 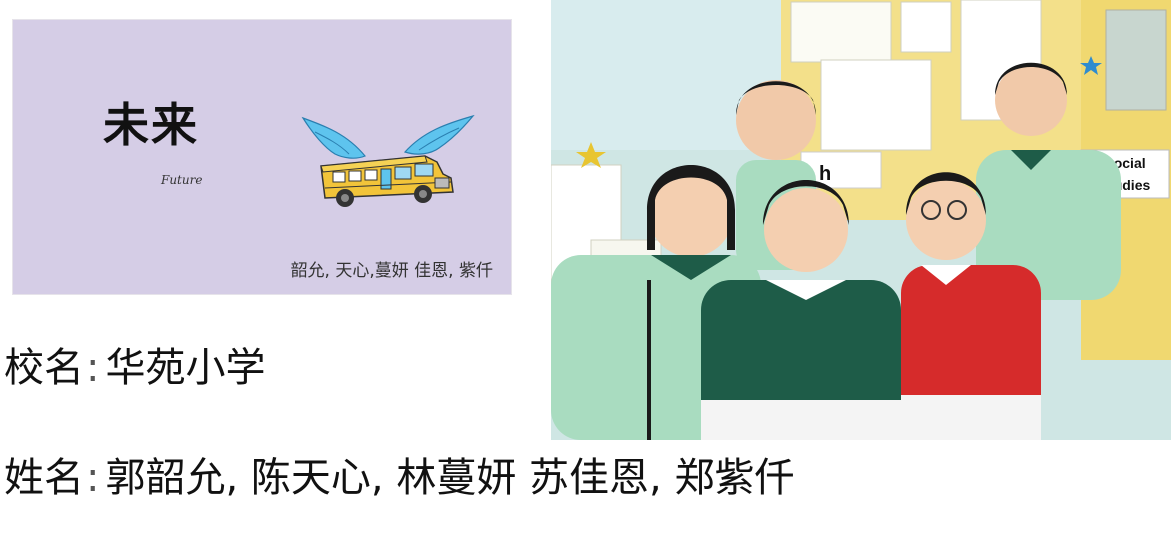 I want to click on names-value: 郭韶允, 陈天心, 林蔓妍 苏佳恩, 郑紫仟, so click(x=450, y=478).